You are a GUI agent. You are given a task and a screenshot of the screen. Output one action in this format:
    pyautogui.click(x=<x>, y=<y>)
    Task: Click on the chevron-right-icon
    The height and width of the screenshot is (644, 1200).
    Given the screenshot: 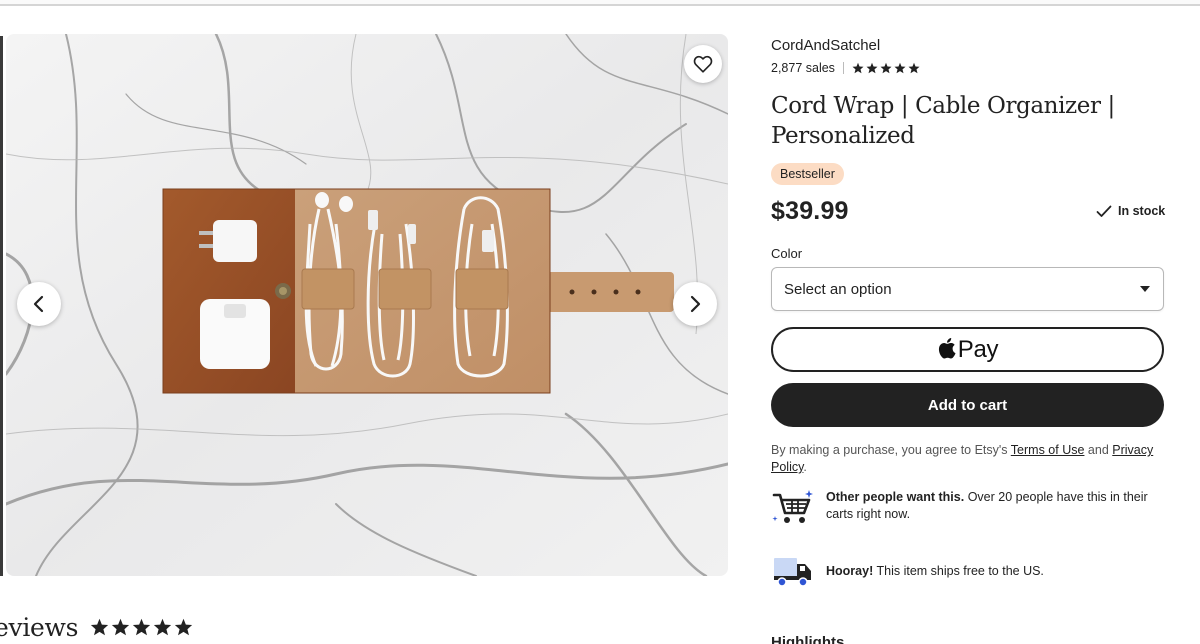 What is the action you would take?
    pyautogui.click(x=695, y=304)
    